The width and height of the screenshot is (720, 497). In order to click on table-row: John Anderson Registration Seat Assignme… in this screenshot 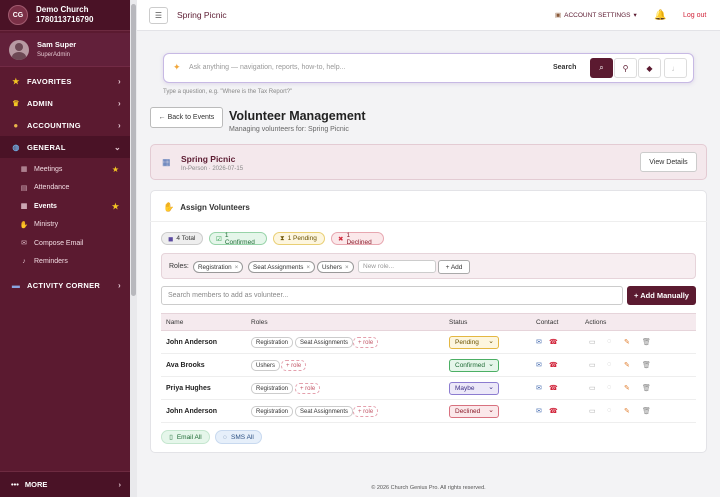, I will do `click(428, 411)`.